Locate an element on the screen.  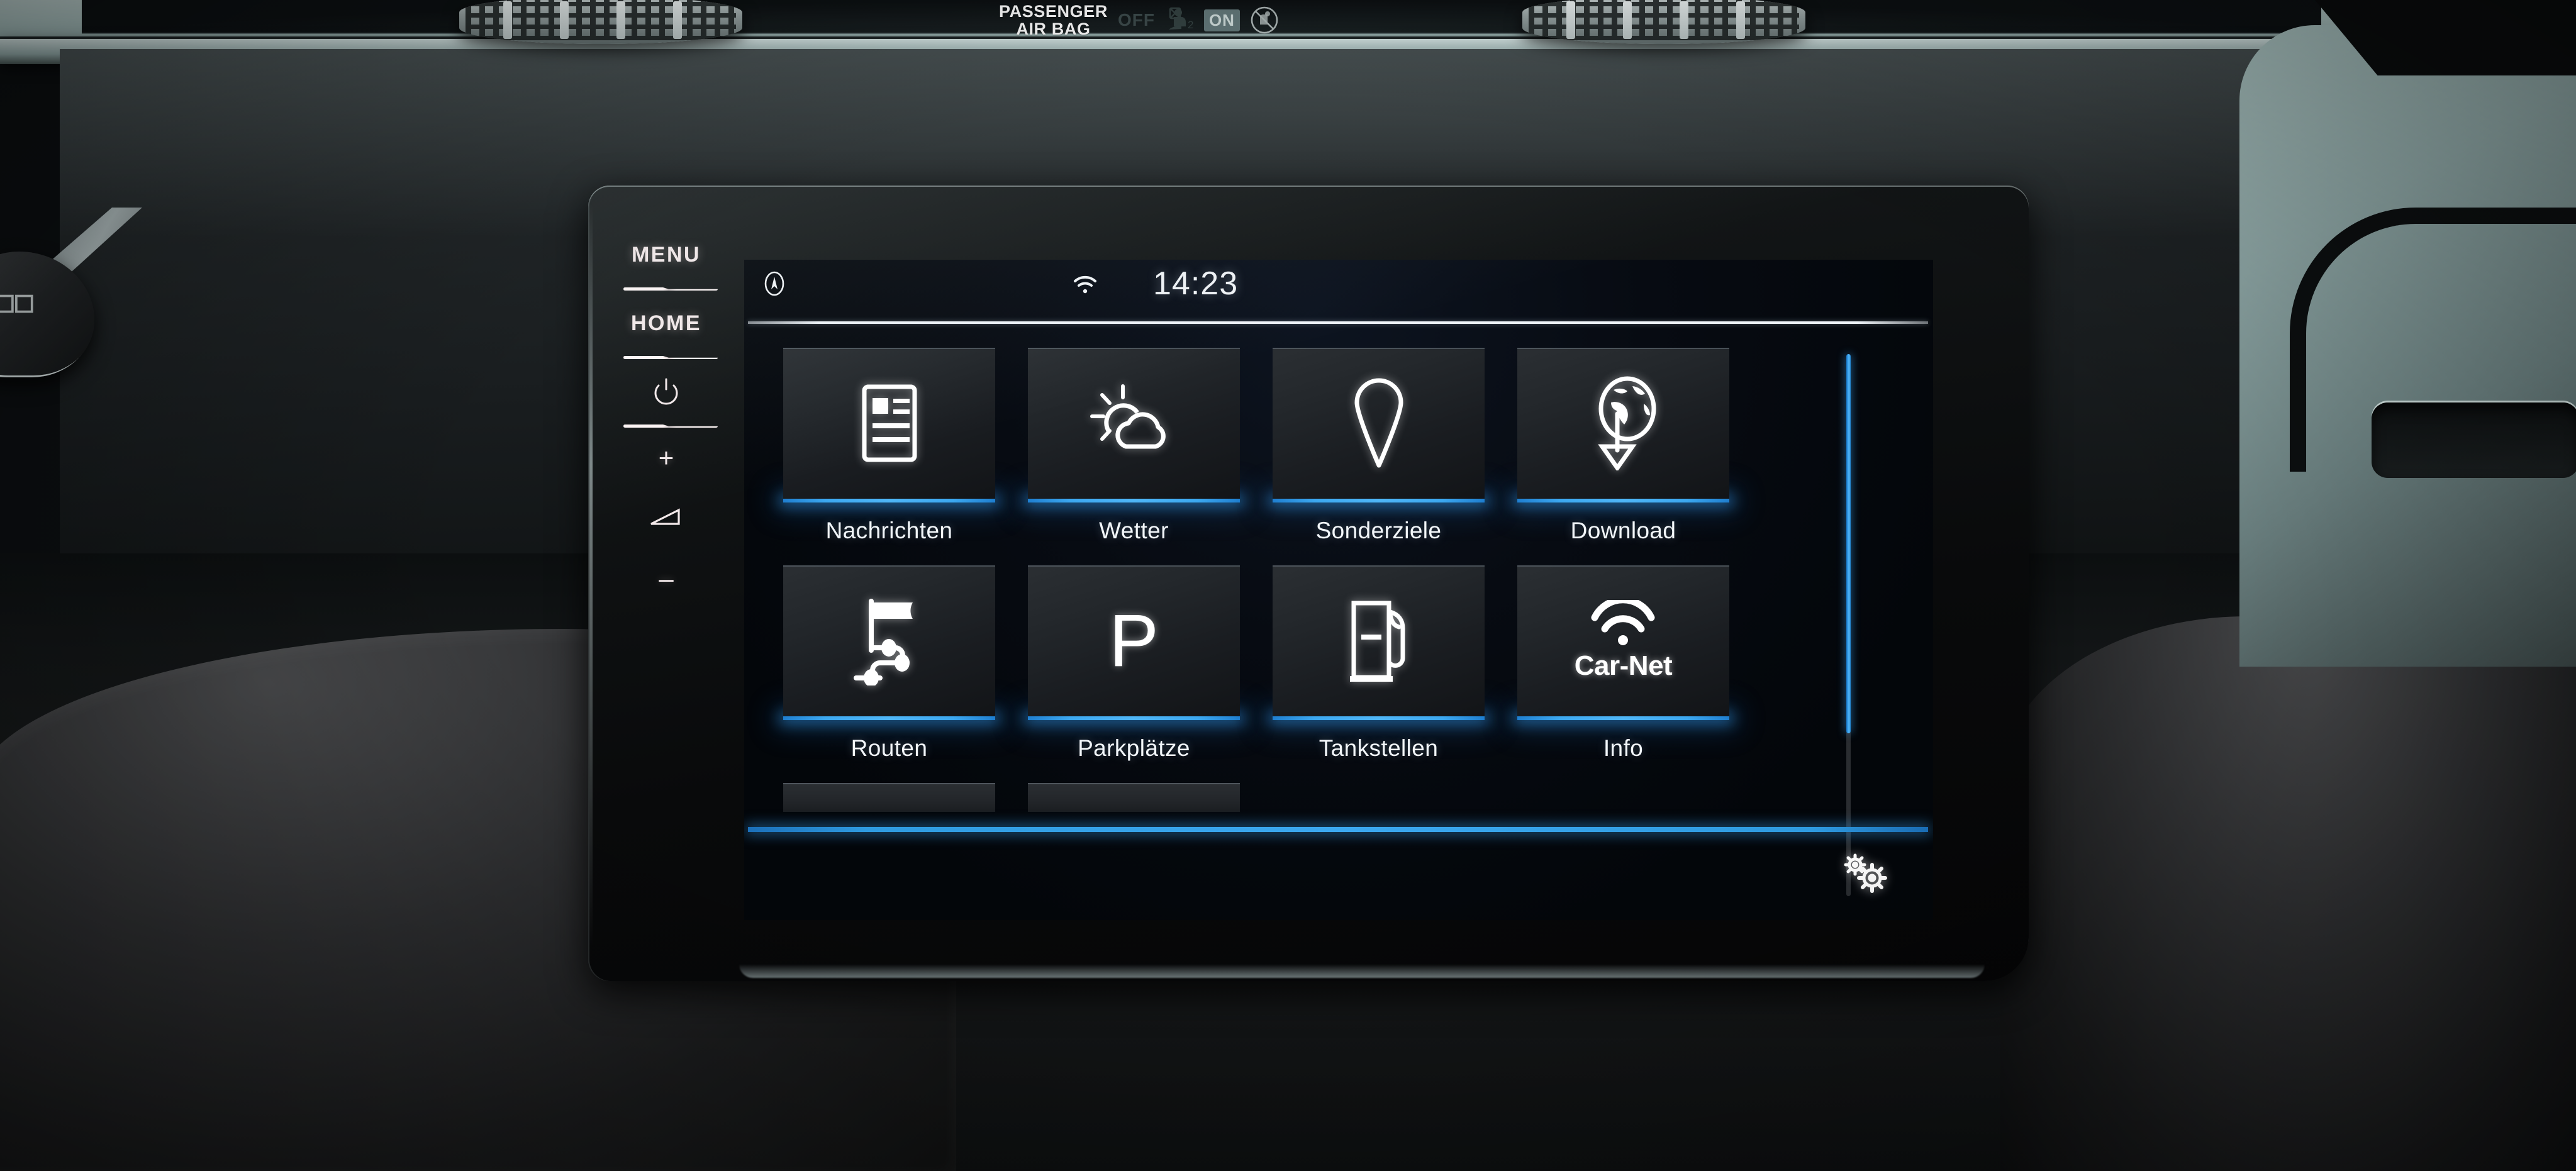
vertical-scrollbar is located at coordinates (1848, 625).